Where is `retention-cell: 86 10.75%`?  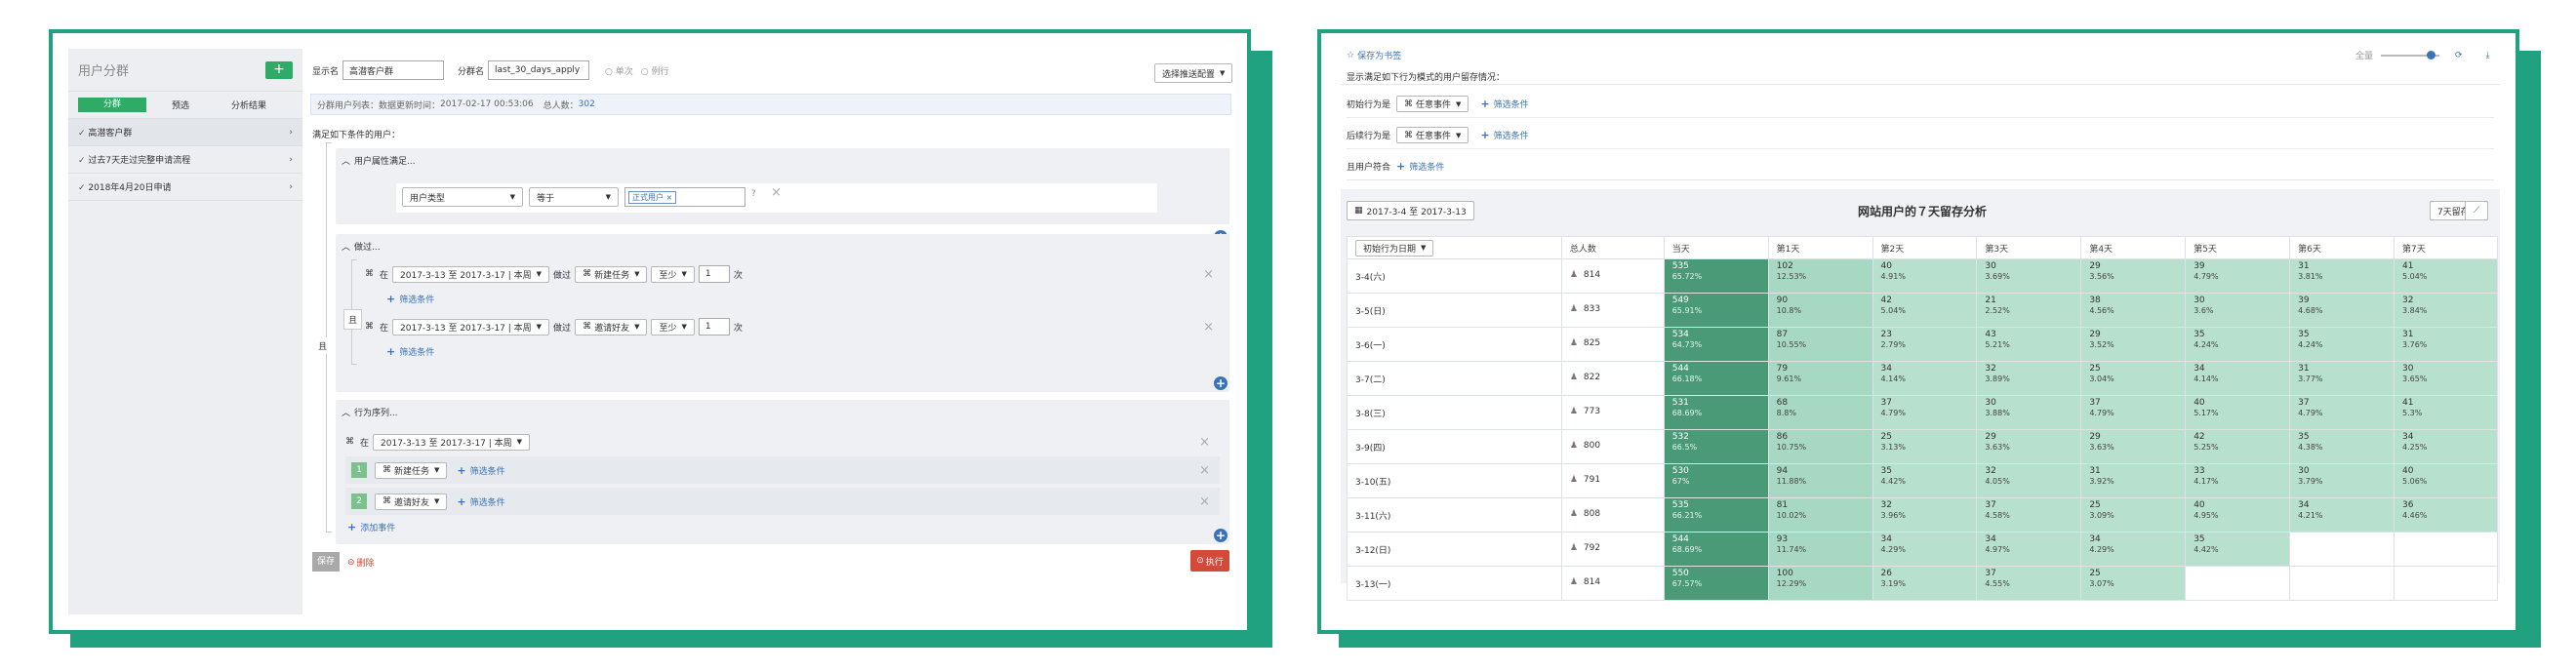
retention-cell: 86 10.75% is located at coordinates (1820, 446).